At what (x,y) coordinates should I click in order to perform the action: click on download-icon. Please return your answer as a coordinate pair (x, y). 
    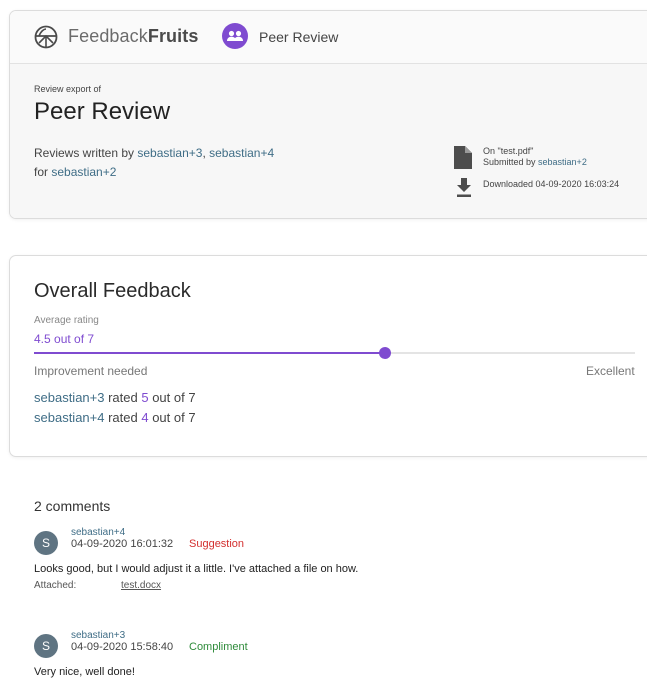
    Looking at the image, I should click on (464, 188).